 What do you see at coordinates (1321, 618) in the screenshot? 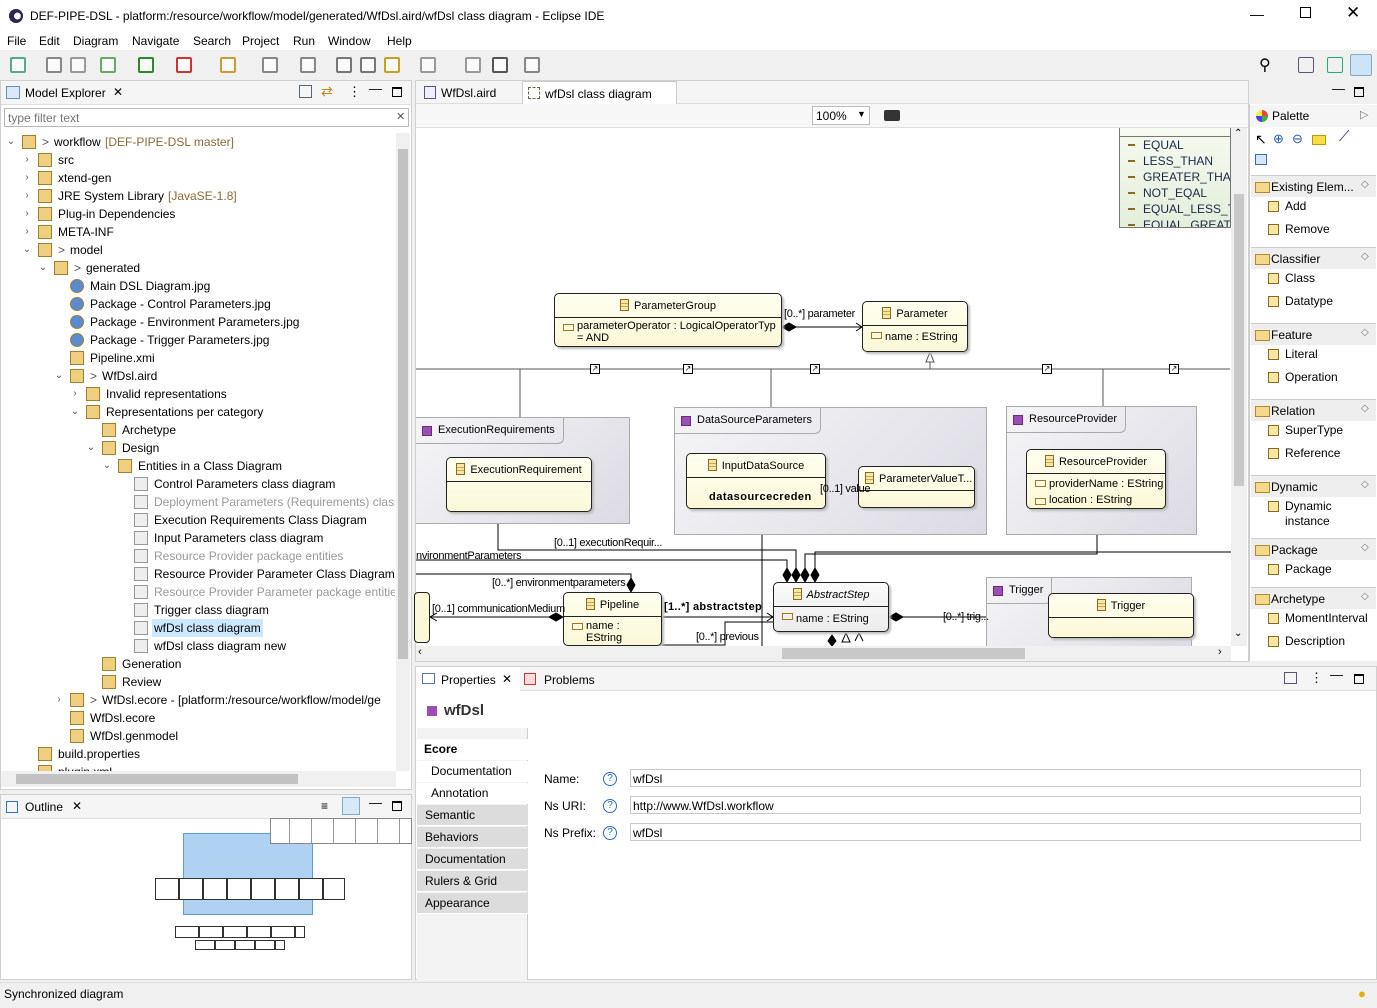
I see `palette-tool-momentinterval: MomentInterval` at bounding box center [1321, 618].